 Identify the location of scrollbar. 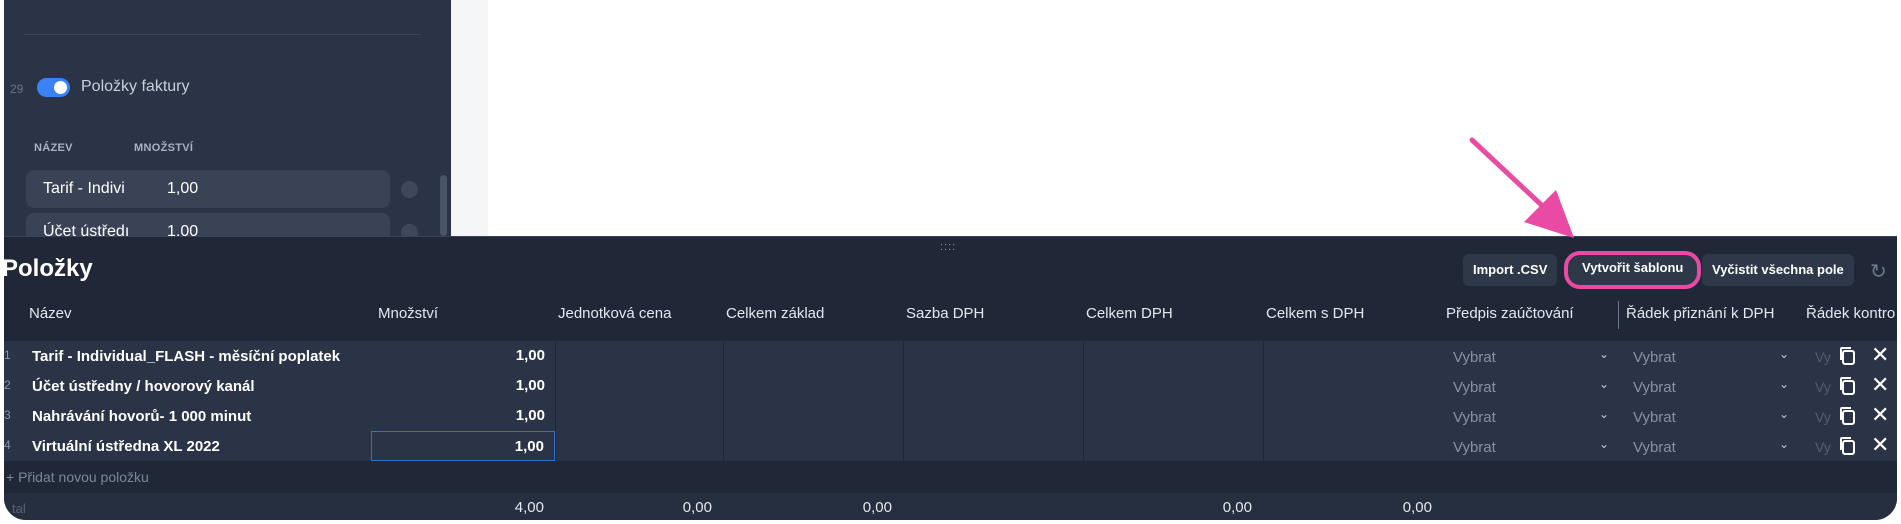
(443, 205).